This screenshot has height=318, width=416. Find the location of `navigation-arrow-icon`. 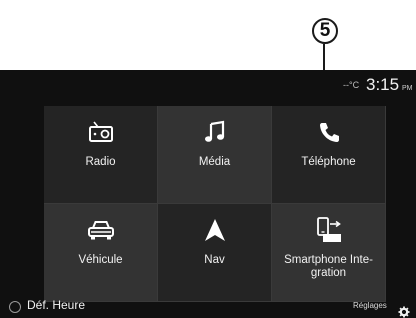

navigation-arrow-icon is located at coordinates (214, 230).